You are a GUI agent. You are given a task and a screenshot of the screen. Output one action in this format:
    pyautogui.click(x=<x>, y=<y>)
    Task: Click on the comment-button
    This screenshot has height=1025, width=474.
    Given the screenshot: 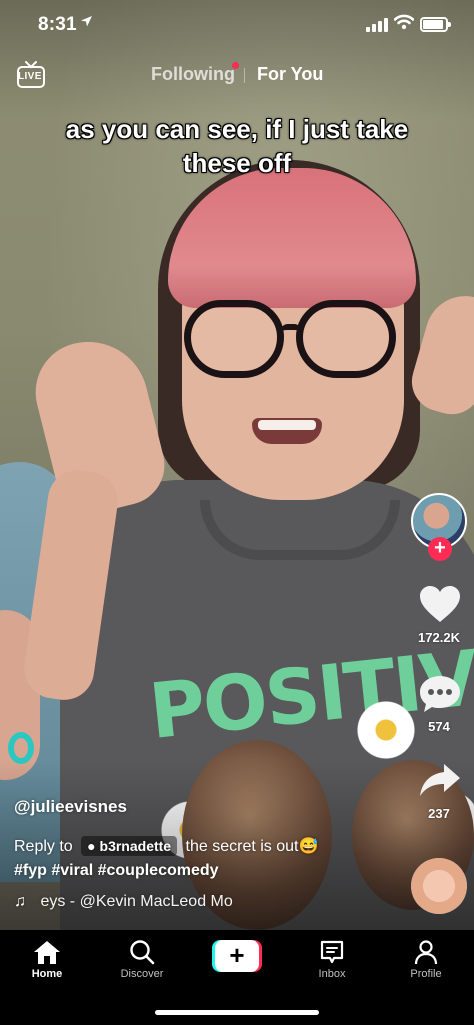 What is the action you would take?
    pyautogui.click(x=440, y=696)
    